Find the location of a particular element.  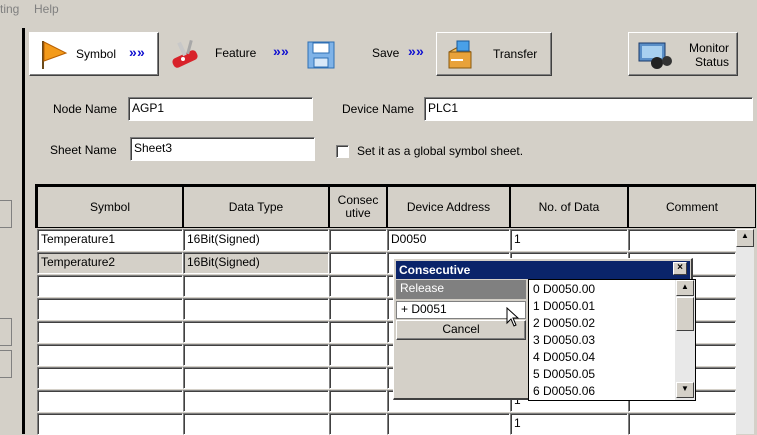

list-scrollbar: ▲ ▼ is located at coordinates (685, 340).